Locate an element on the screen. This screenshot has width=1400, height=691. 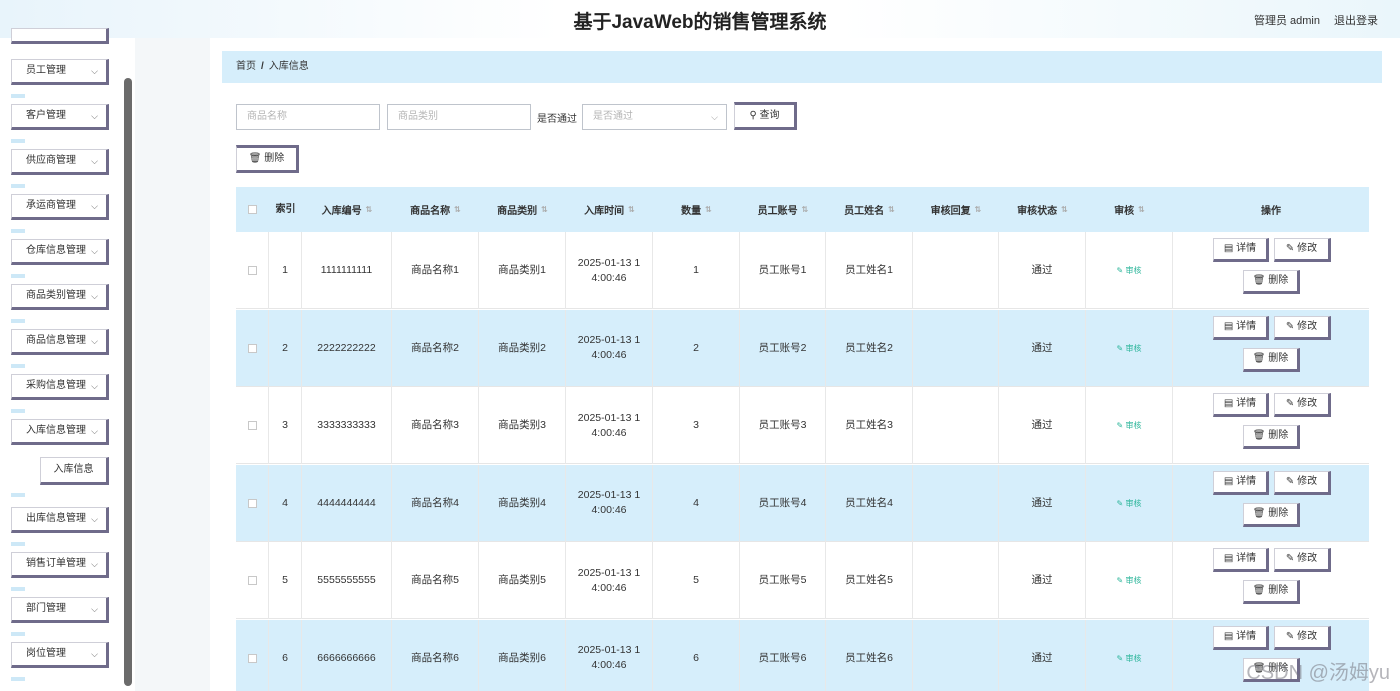
header-audit: 审核 ⇅ is located at coordinates (1129, 209).